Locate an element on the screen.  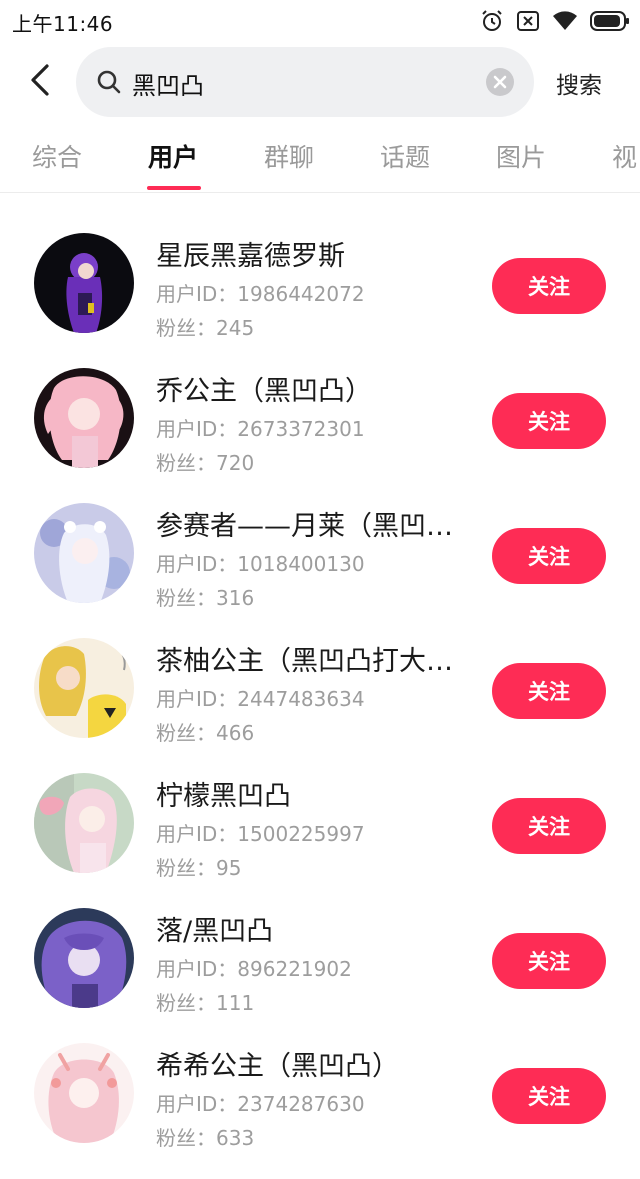
list-item: 希希公主（黑凹凸） 用户ID：2374287630 粉丝：633 关注 is located at coordinates (320, 1111).